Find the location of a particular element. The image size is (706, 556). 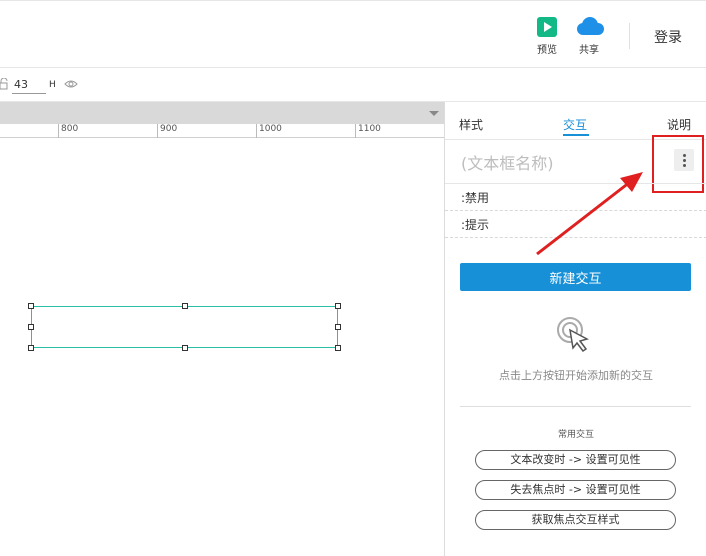

tab-notes: 说明 is located at coordinates (679, 124).